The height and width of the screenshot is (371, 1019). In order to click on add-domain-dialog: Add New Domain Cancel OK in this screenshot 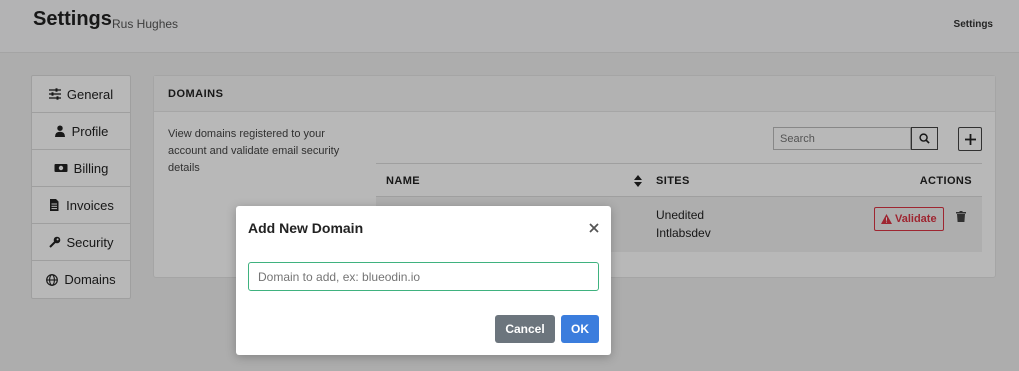, I will do `click(423, 280)`.